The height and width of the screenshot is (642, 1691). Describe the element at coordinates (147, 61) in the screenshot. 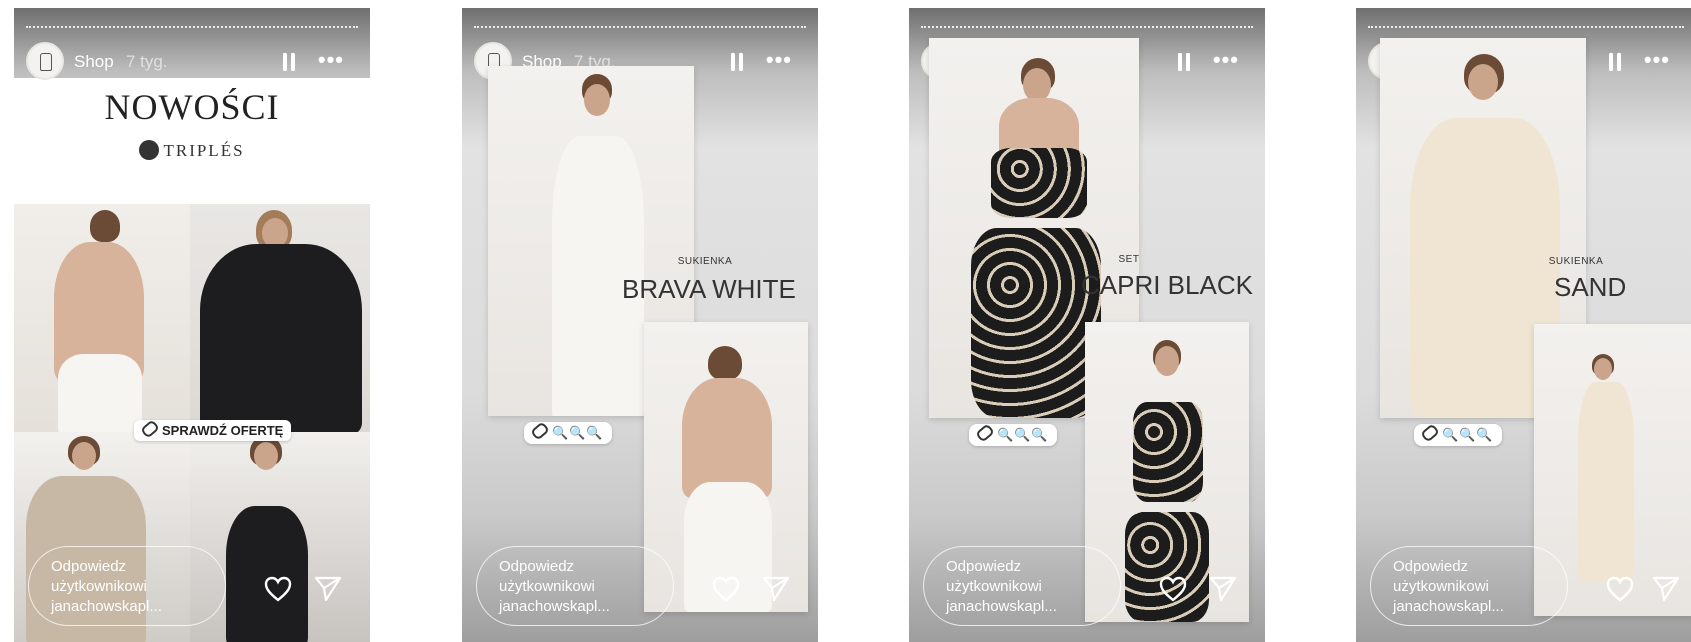

I see `story-time: 7 tyg.` at that location.